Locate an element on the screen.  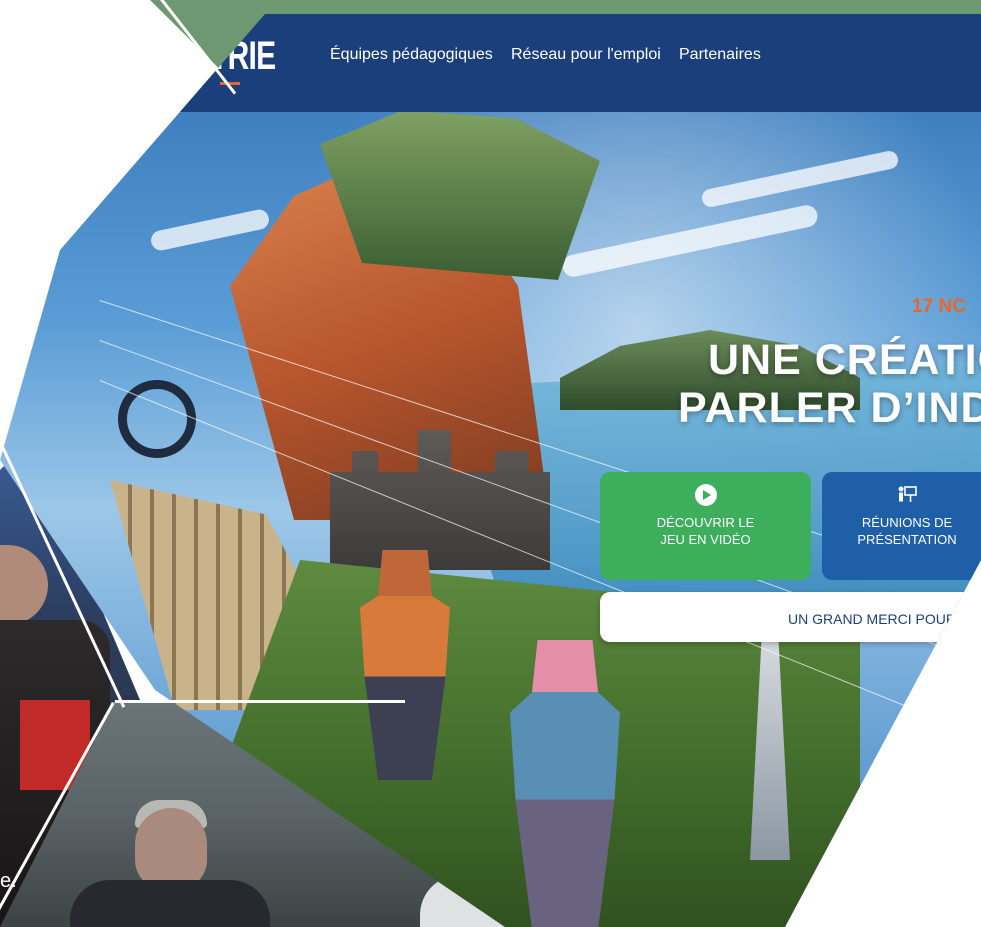
video-button-line1: DÉCOUVRIR LE is located at coordinates (705, 522).